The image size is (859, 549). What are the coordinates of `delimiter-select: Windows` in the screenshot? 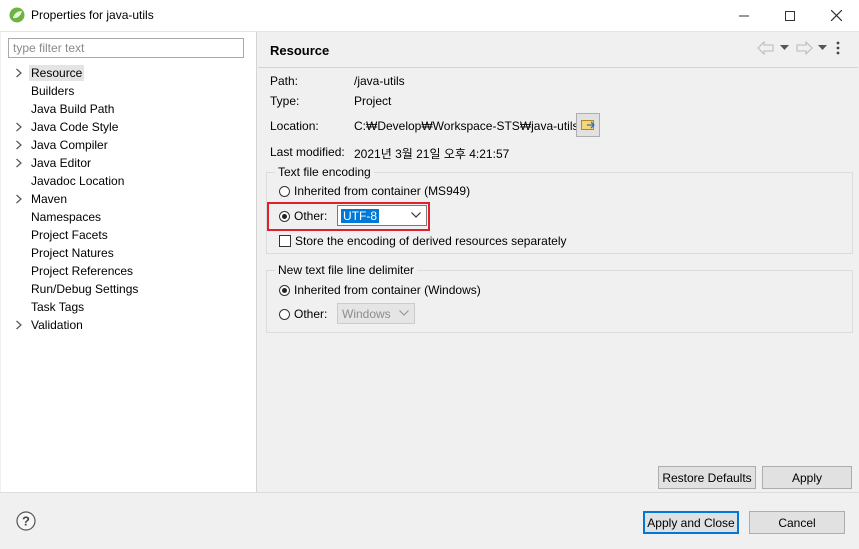 It's located at (376, 313).